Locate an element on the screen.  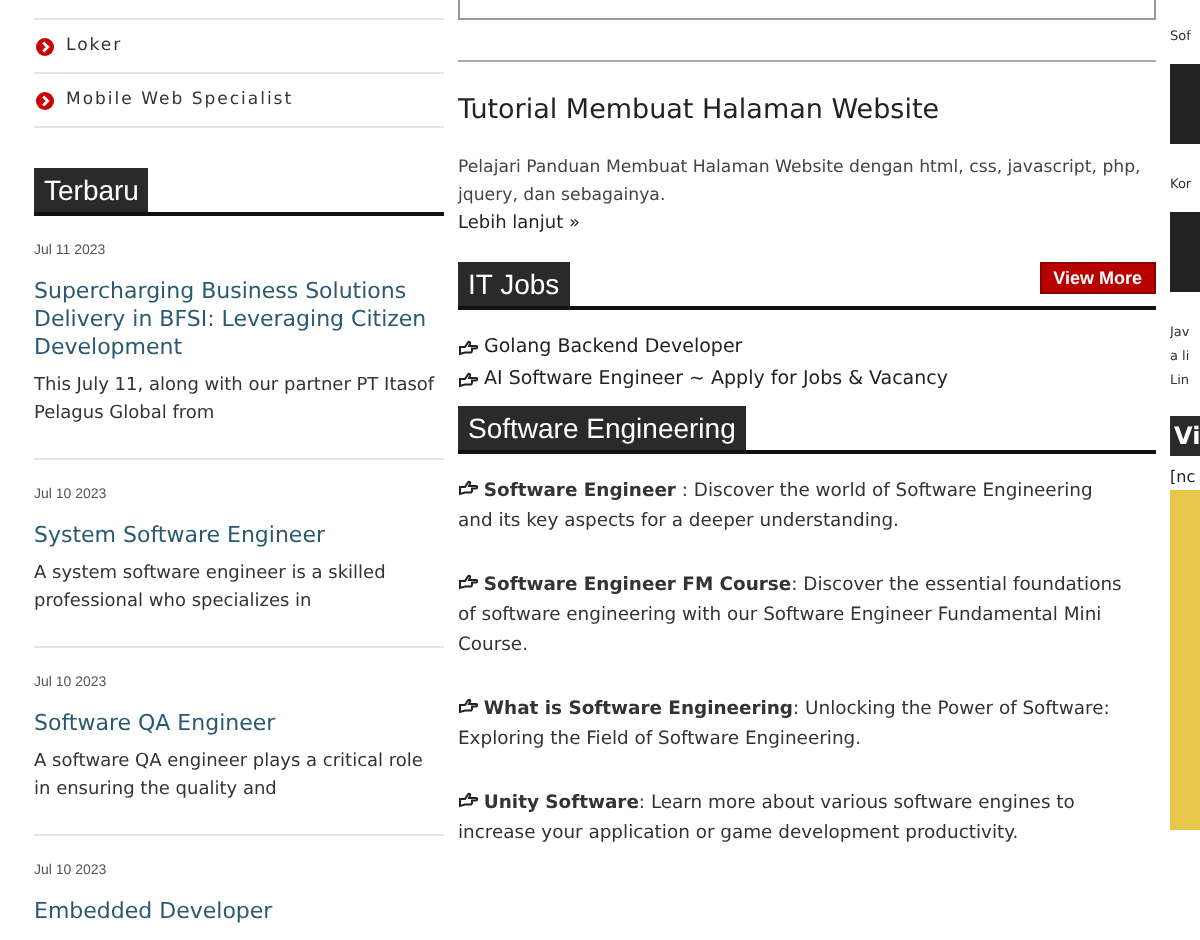
category-link: Loker is located at coordinates (94, 46).